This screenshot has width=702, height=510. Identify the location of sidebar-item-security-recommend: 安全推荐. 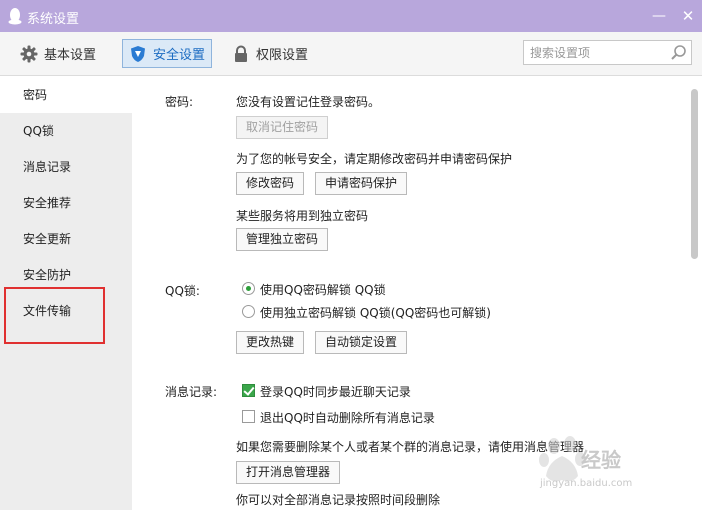
(66, 203).